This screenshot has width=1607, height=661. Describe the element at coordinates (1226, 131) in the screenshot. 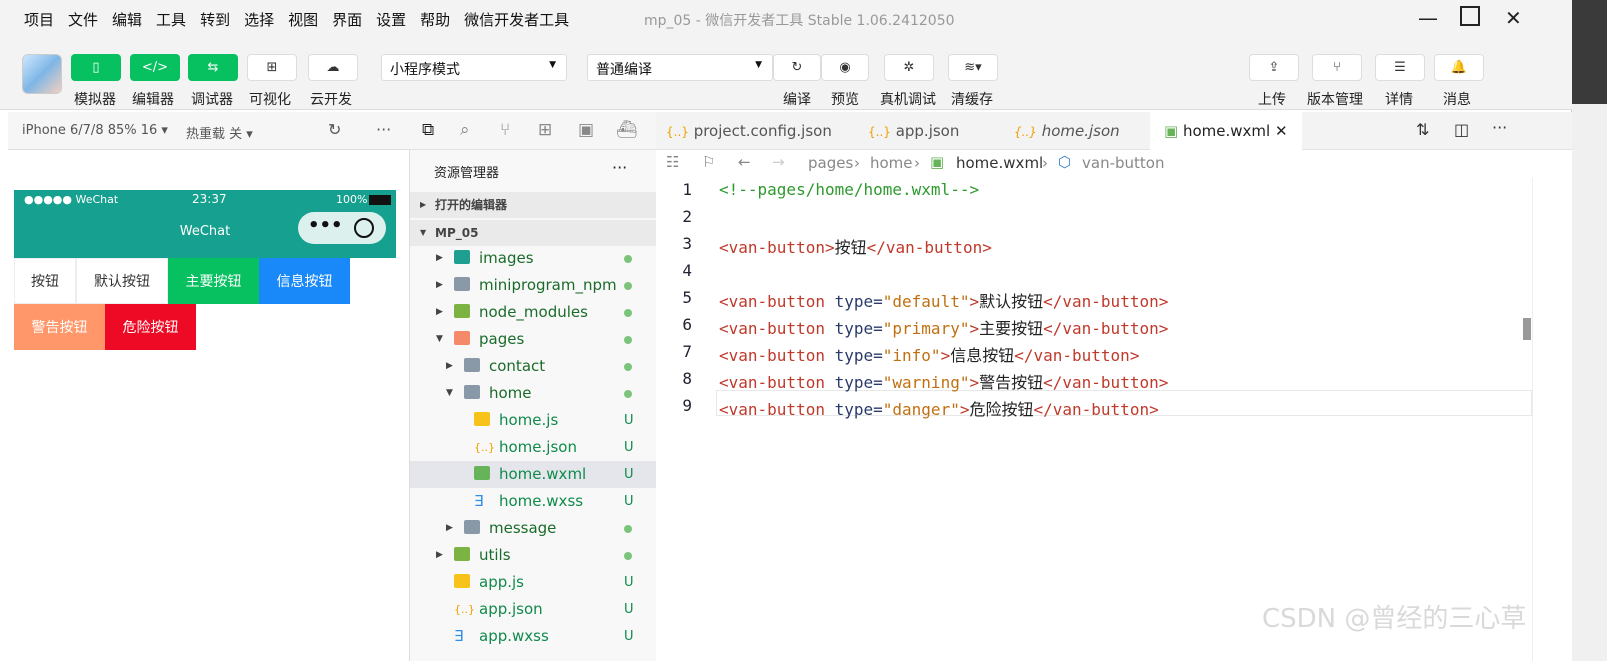

I see `tab-home-wxml: ▣ home.wxml ✕` at that location.